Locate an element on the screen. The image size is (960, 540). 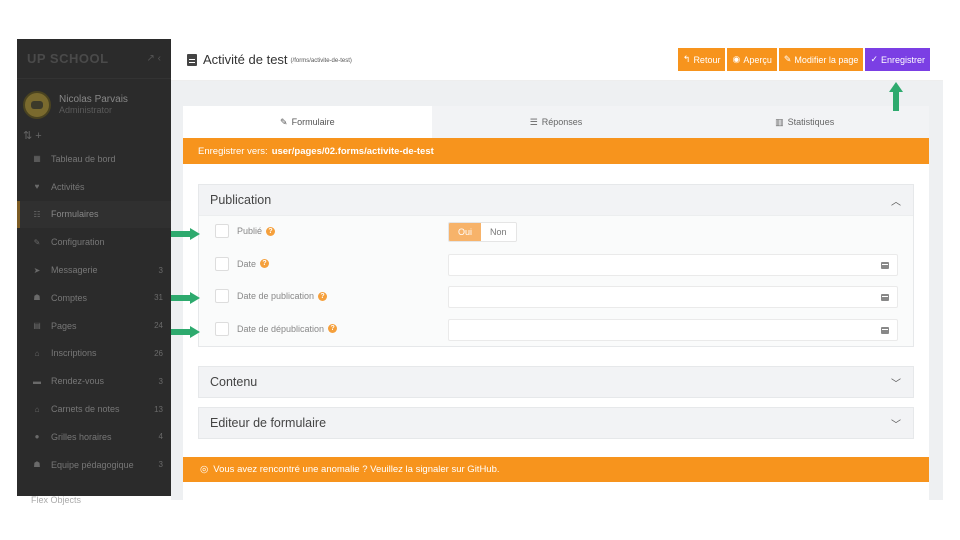
publication-header: Publication ︿ is located at coordinates (556, 200).